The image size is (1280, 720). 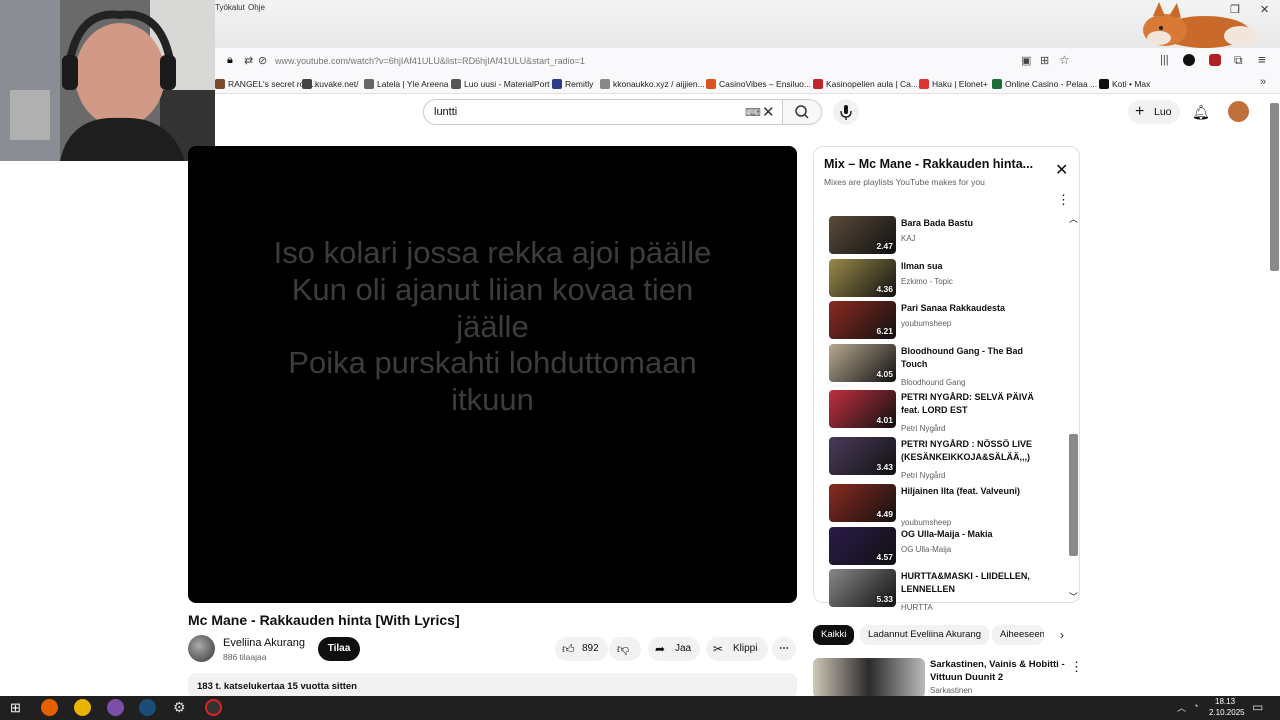 I want to click on page-scrollbar, so click(x=1274, y=187).